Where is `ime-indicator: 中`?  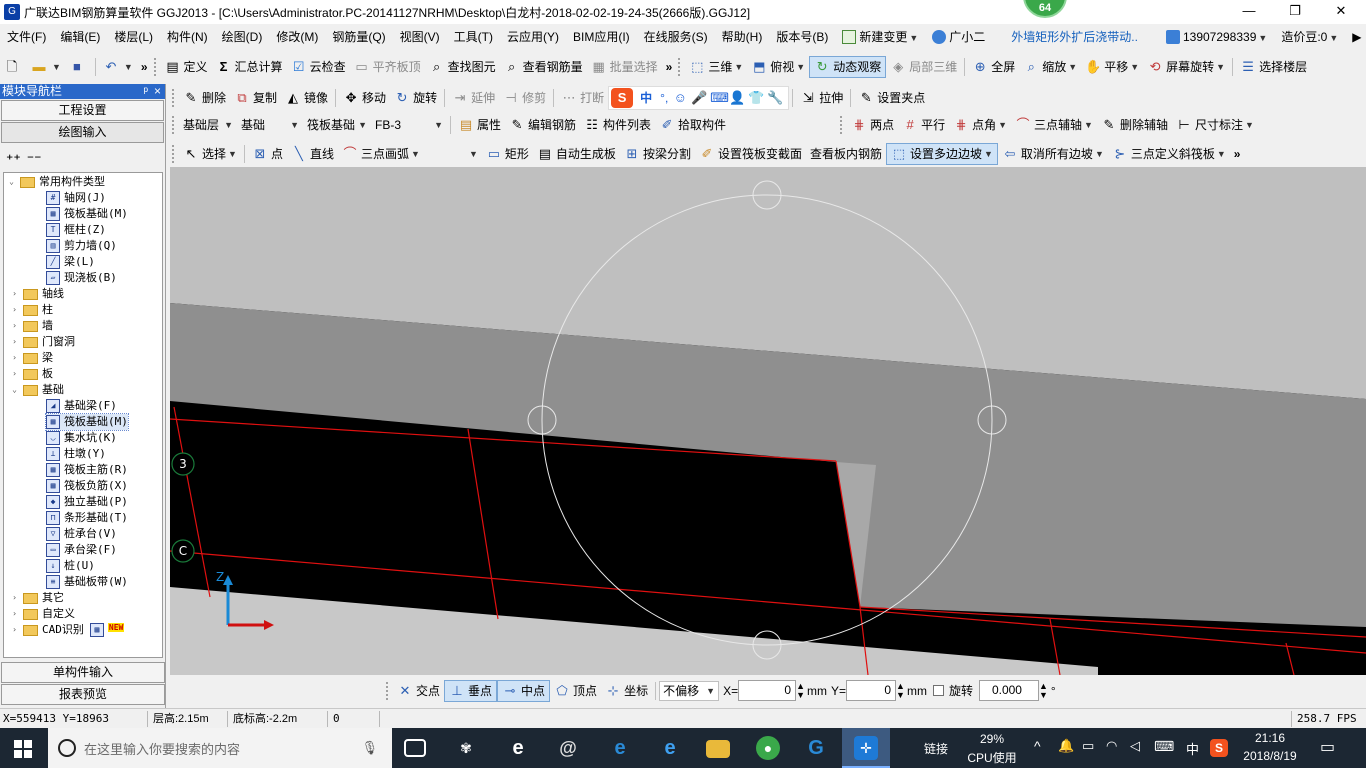 ime-indicator: 中 is located at coordinates (1192, 748).